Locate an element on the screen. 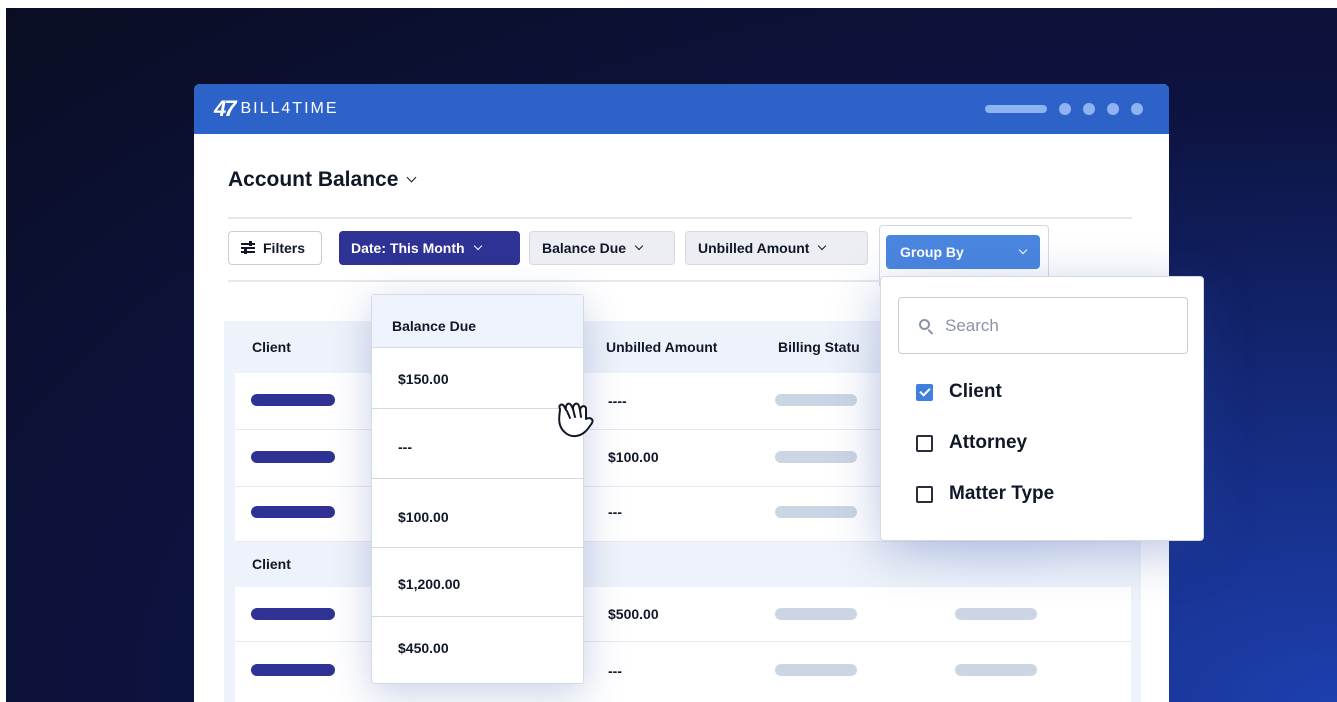 The image size is (1337, 702). window-controls is located at coordinates (1064, 109).